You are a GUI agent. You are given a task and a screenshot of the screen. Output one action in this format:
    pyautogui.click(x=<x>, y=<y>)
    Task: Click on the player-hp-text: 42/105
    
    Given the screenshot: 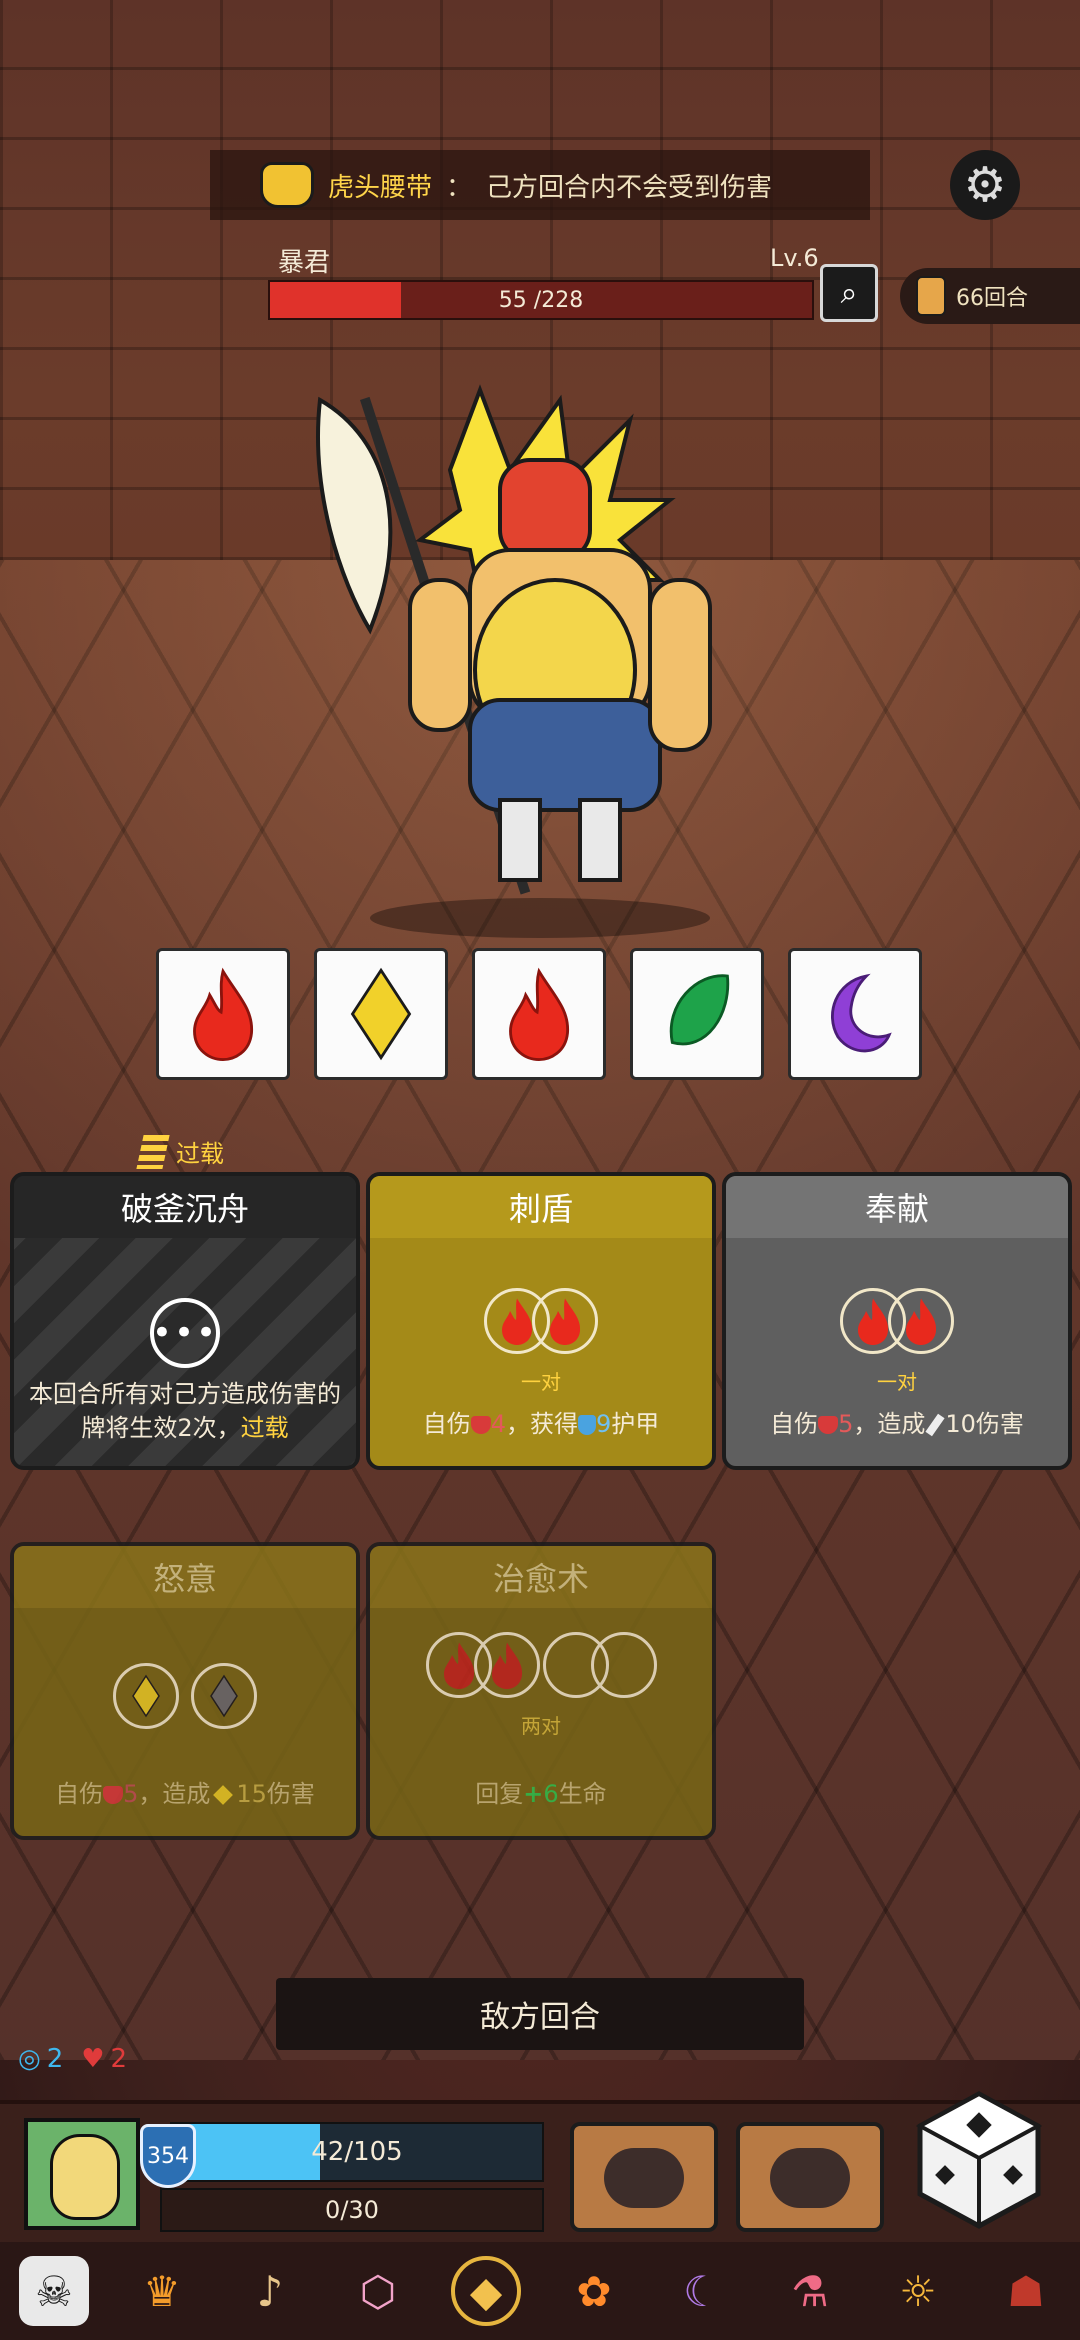 What is the action you would take?
    pyautogui.click(x=357, y=2152)
    